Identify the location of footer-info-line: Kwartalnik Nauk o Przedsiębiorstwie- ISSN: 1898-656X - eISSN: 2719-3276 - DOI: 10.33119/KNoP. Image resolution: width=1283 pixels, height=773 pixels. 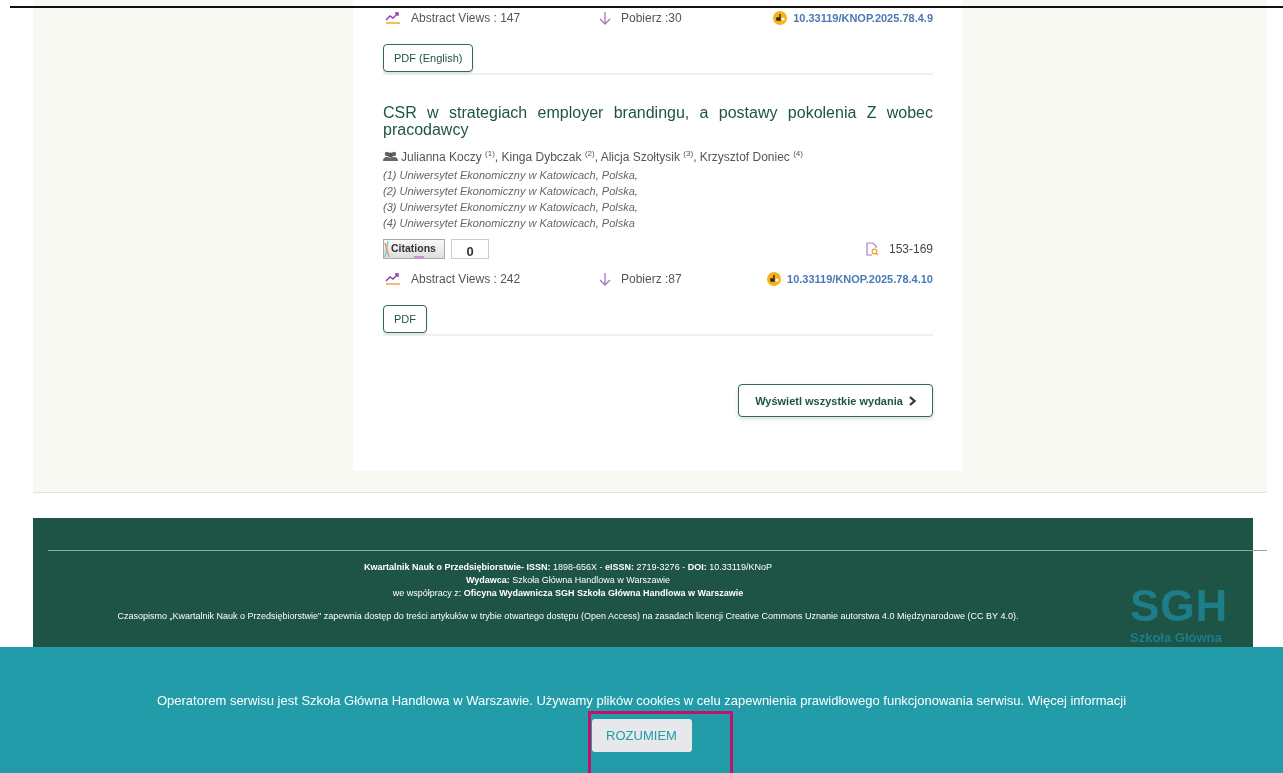
(568, 567).